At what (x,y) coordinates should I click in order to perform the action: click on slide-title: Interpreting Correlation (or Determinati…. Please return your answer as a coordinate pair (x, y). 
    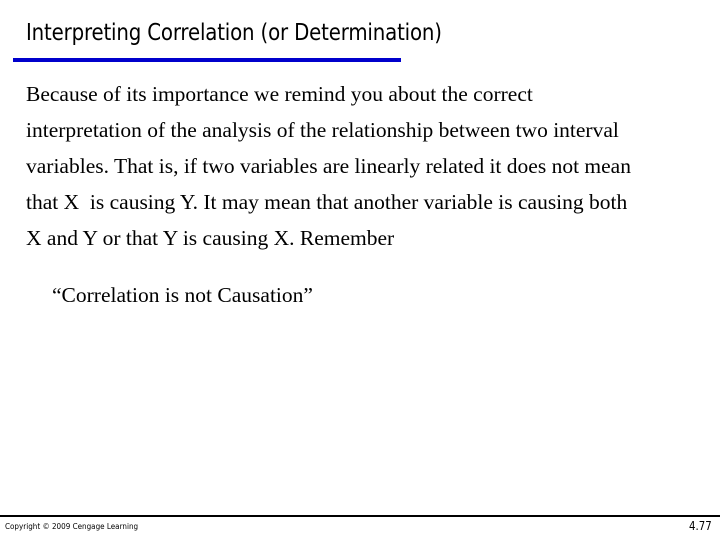
    Looking at the image, I should click on (234, 33).